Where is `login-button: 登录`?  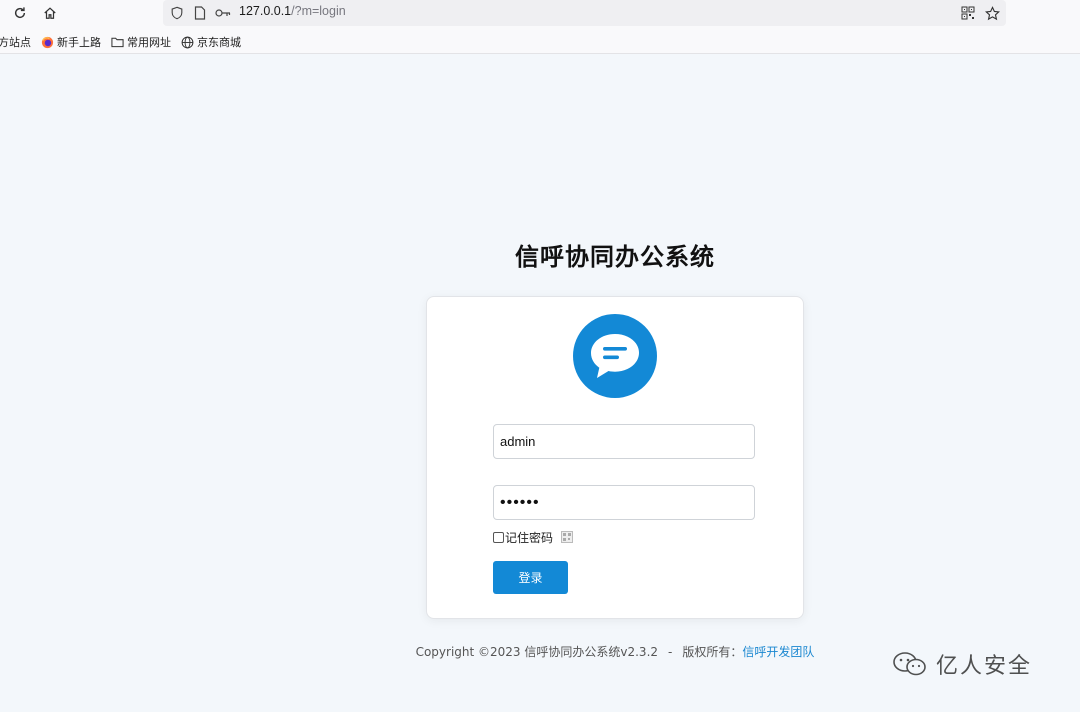 login-button: 登录 is located at coordinates (530, 577).